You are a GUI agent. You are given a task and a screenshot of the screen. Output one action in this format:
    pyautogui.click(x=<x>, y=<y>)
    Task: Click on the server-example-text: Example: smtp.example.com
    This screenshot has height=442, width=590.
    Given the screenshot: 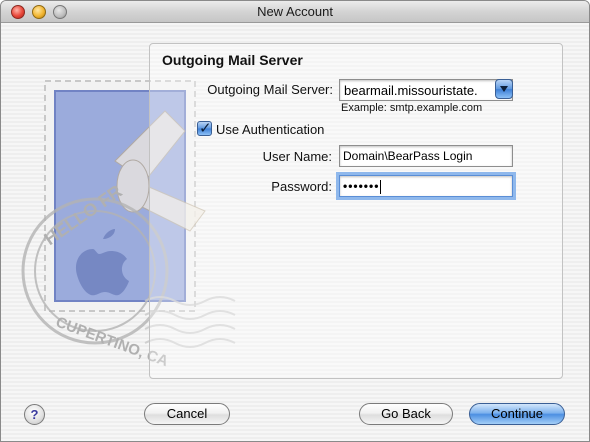 What is the action you would take?
    pyautogui.click(x=412, y=108)
    